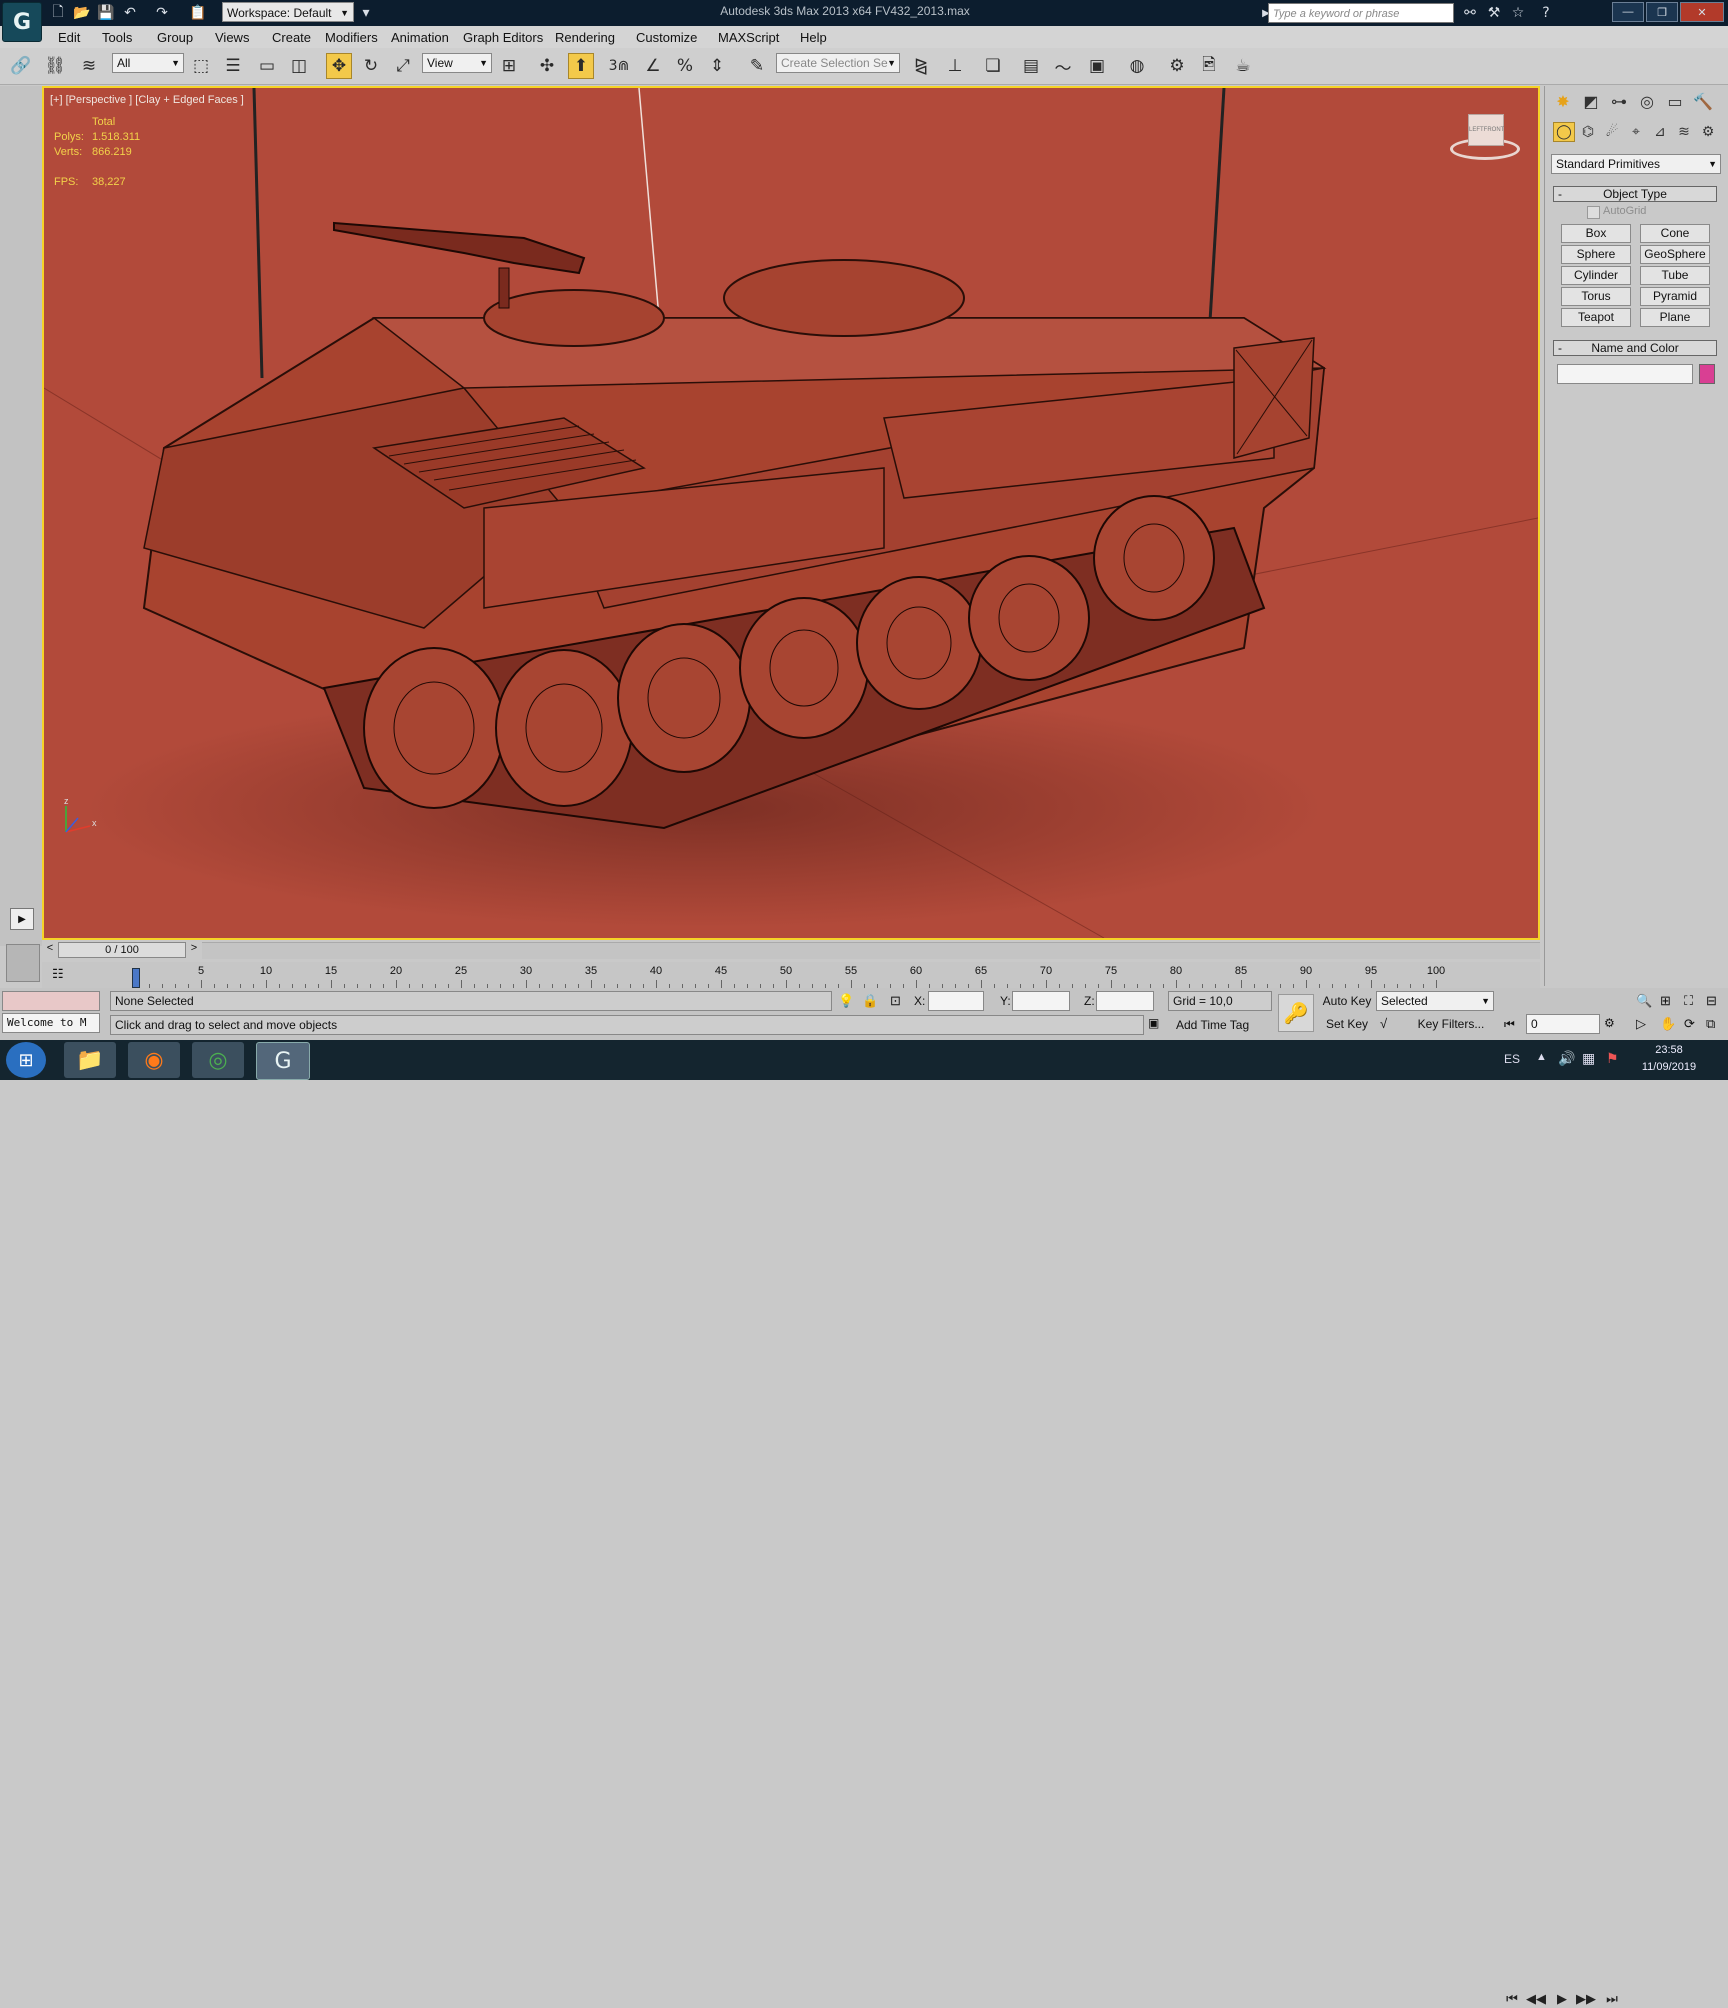 The height and width of the screenshot is (2008, 1728). What do you see at coordinates (1518, 13) in the screenshot?
I see `star-icon: ☆` at bounding box center [1518, 13].